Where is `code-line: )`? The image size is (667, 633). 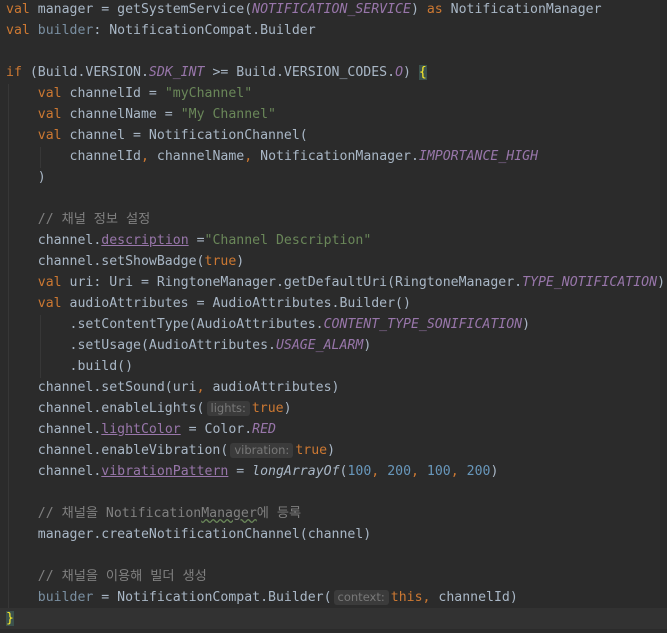 code-line: ) is located at coordinates (333, 177).